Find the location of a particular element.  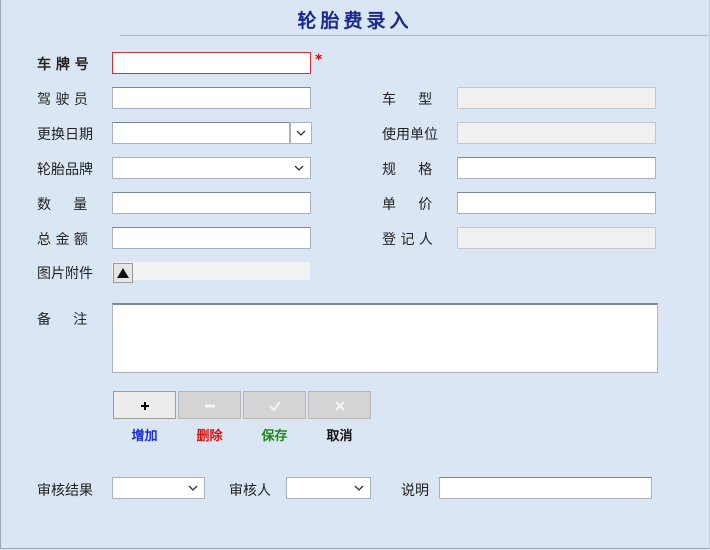

review-result-label: 审核结果 is located at coordinates (65, 491).